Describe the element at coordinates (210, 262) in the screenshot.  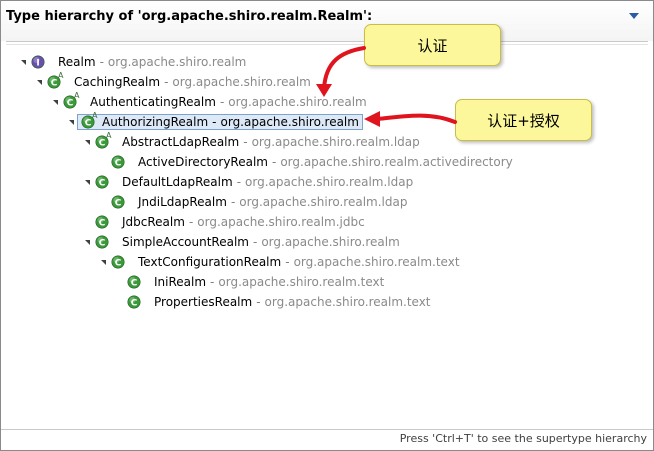
I see `type-name: TextConfigurationRealm` at that location.